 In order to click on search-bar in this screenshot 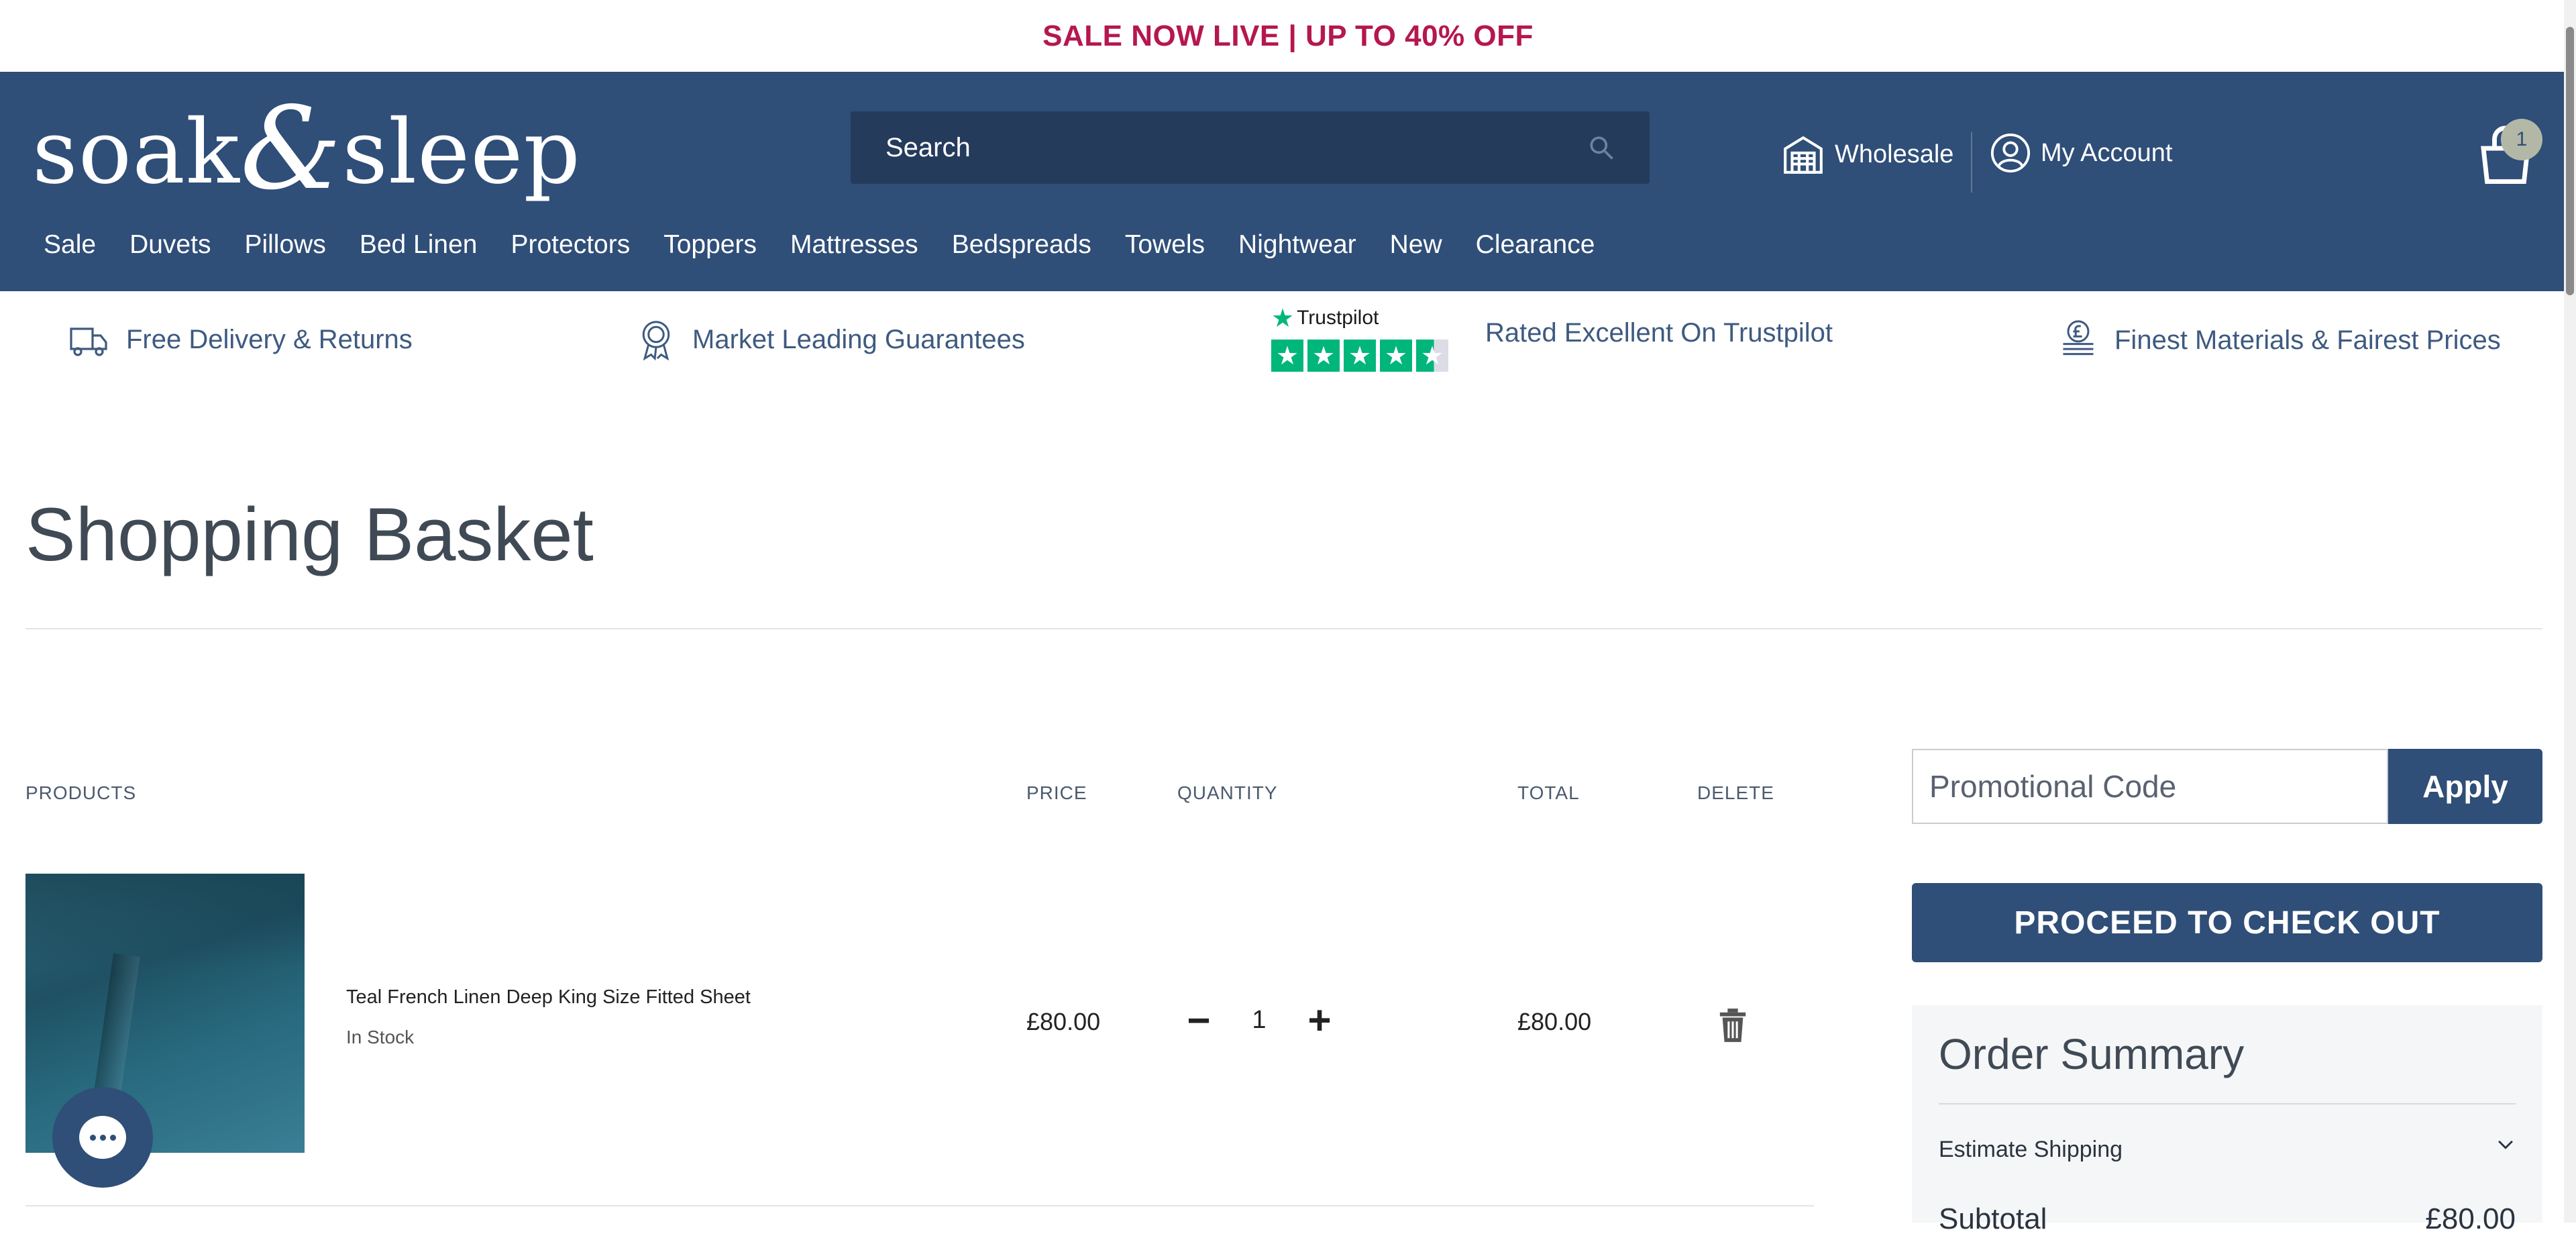, I will do `click(1250, 147)`.